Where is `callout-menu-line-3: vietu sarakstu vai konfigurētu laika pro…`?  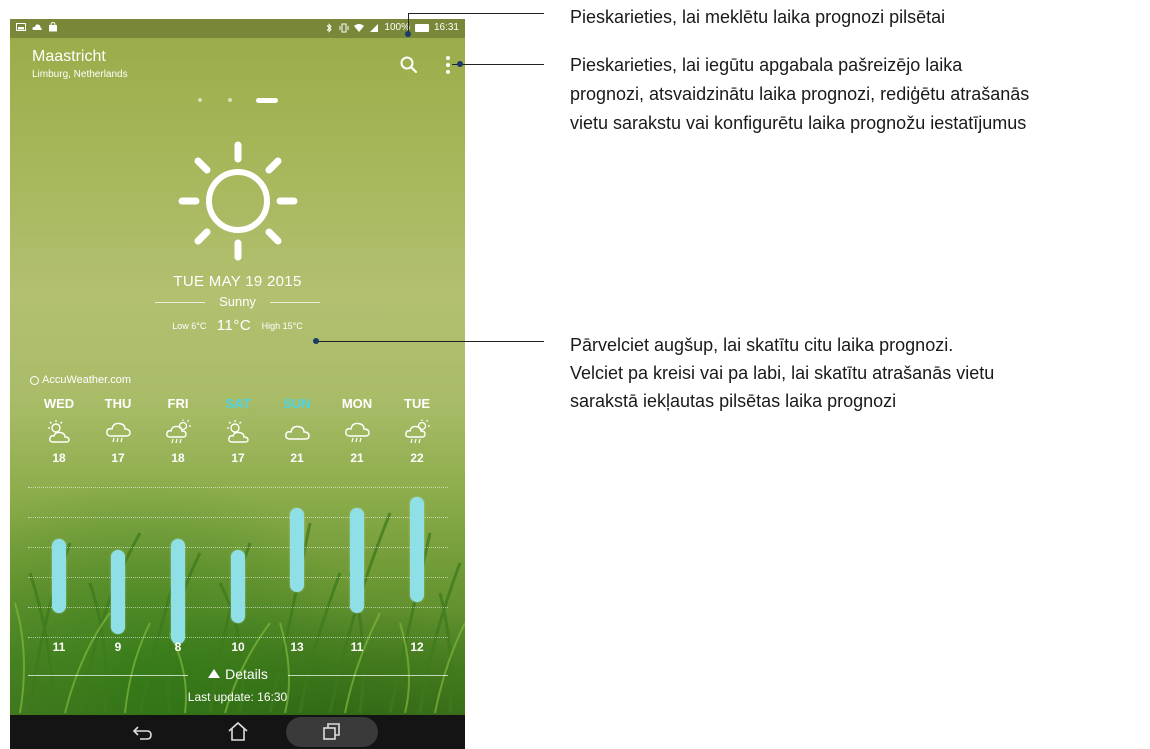 callout-menu-line-3: vietu sarakstu vai konfigurētu laika pro… is located at coordinates (798, 123).